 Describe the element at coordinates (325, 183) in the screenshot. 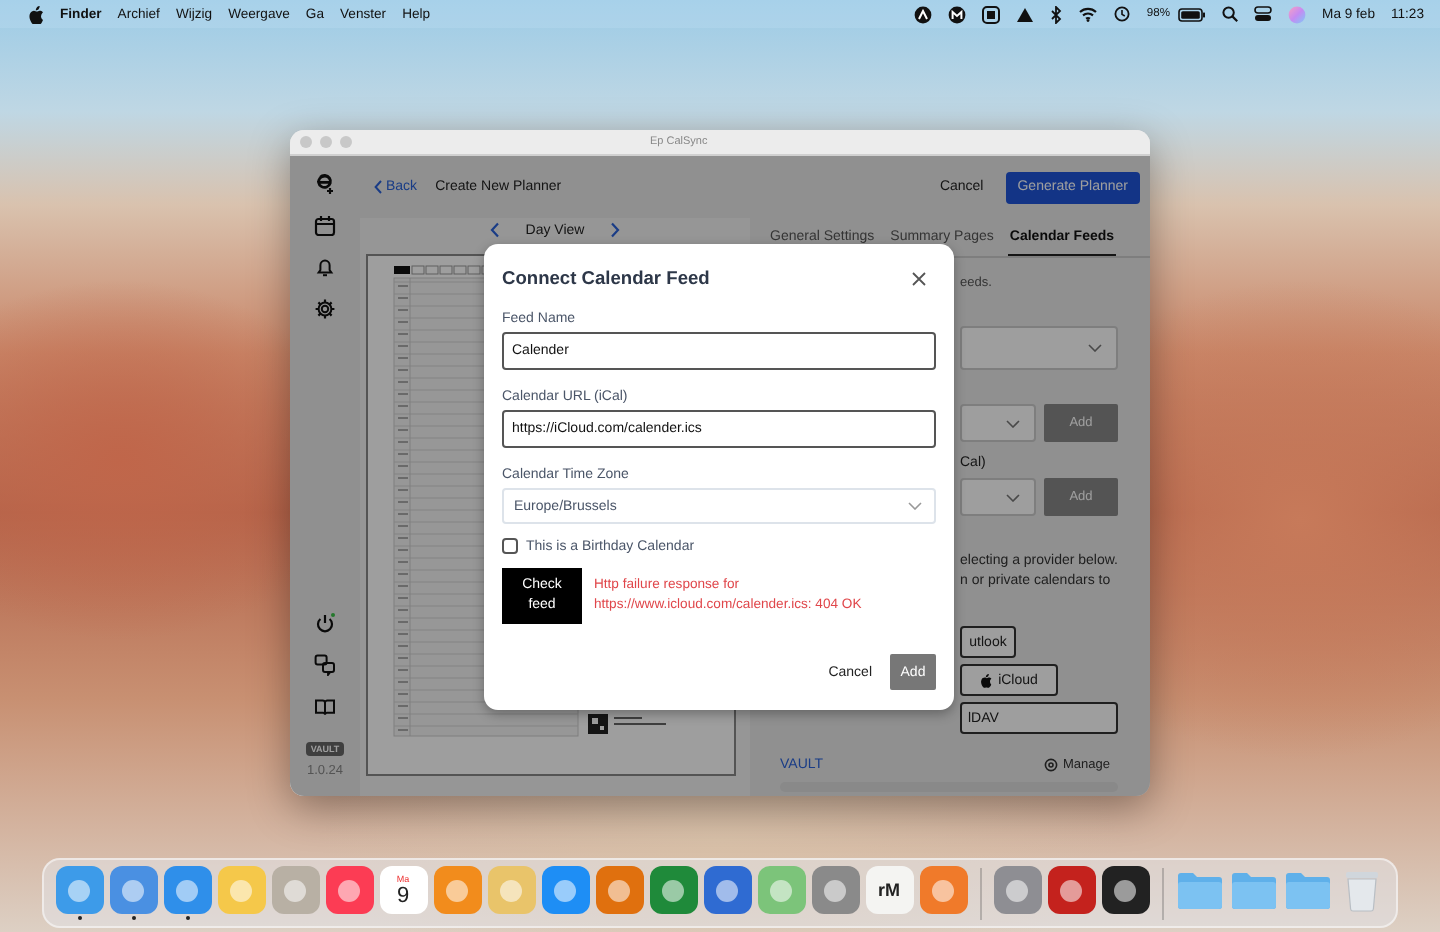

I see `logo-icon` at that location.